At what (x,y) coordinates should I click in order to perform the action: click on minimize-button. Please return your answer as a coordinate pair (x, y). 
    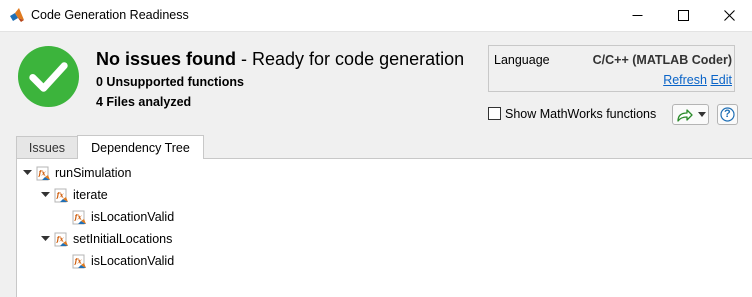
    Looking at the image, I should click on (637, 15).